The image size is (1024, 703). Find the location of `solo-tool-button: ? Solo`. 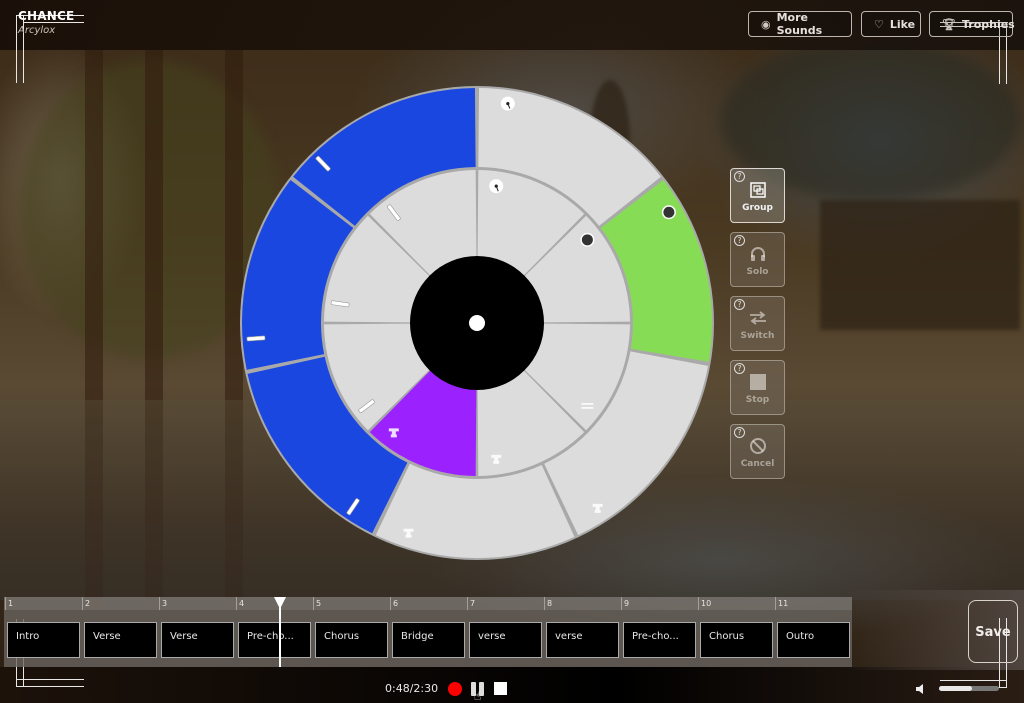

solo-tool-button: ? Solo is located at coordinates (757, 259).